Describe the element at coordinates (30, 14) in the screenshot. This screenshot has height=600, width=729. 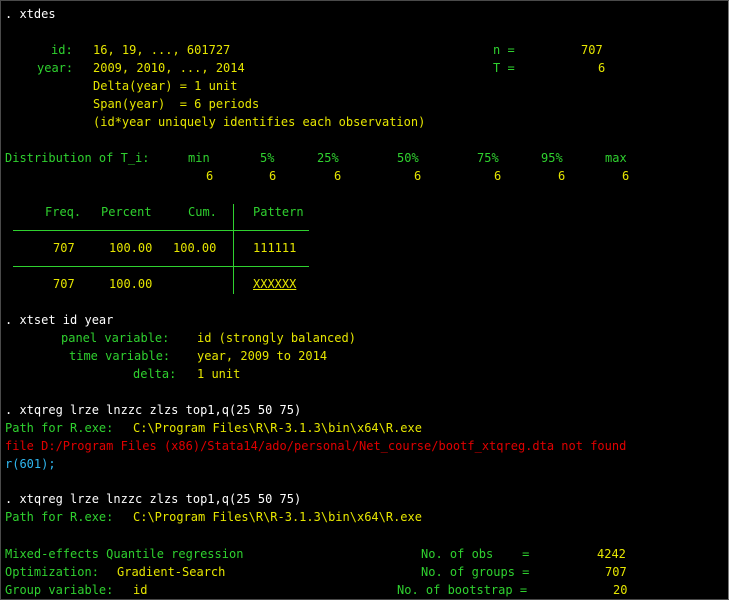
I see `command-line: . xtdes` at that location.